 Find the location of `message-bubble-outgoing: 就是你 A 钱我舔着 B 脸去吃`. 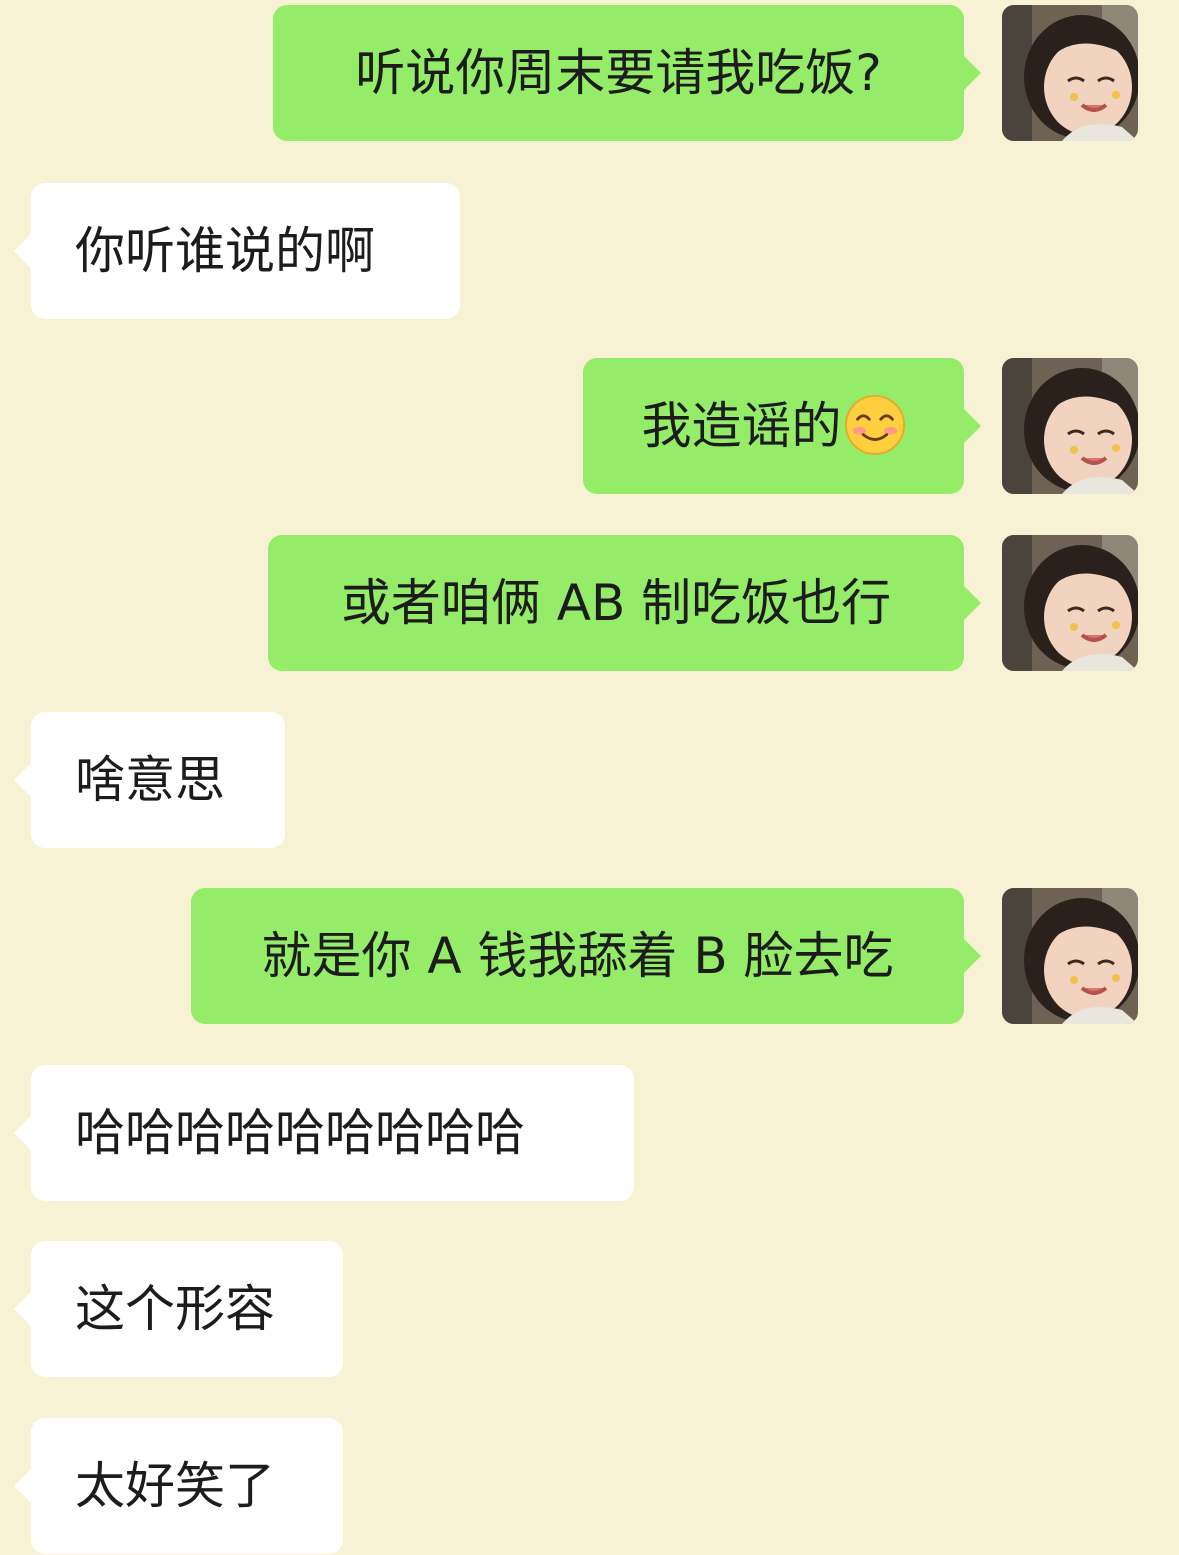

message-bubble-outgoing: 就是你 A 钱我舔着 B 脸去吃 is located at coordinates (586, 956).